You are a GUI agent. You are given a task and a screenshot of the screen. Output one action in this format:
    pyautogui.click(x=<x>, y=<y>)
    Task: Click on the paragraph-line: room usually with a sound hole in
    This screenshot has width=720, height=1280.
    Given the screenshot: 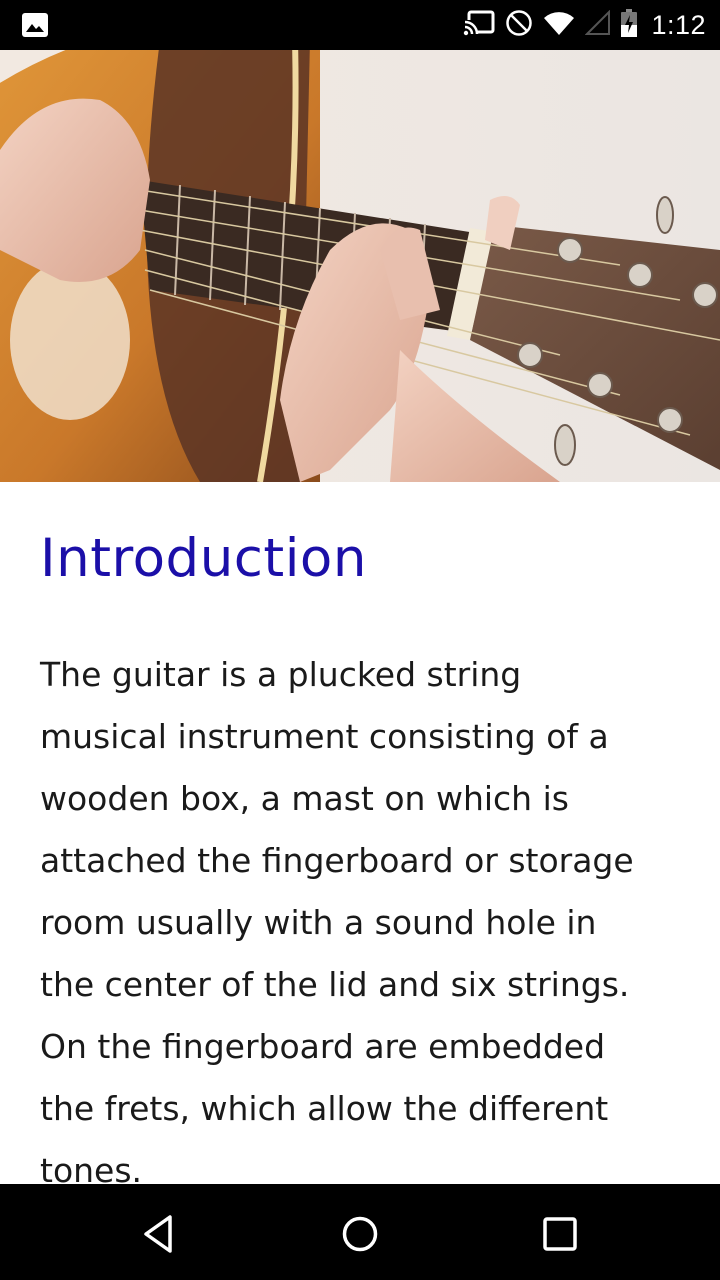 What is the action you would take?
    pyautogui.click(x=318, y=922)
    